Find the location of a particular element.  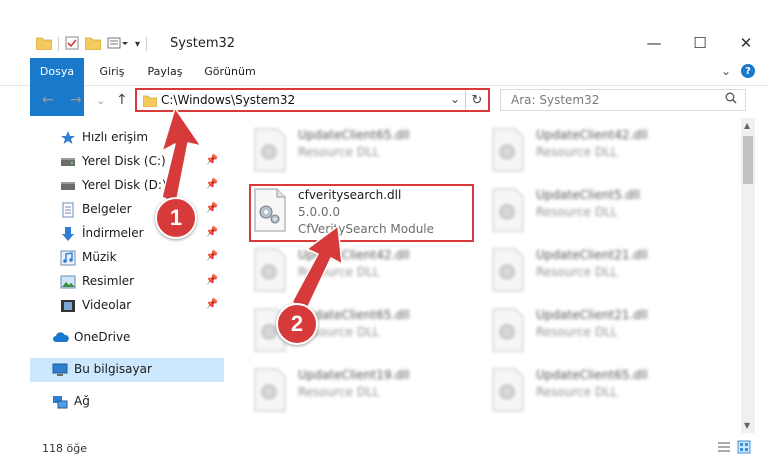

recent-locations-icon: ⌄ is located at coordinates (100, 100).